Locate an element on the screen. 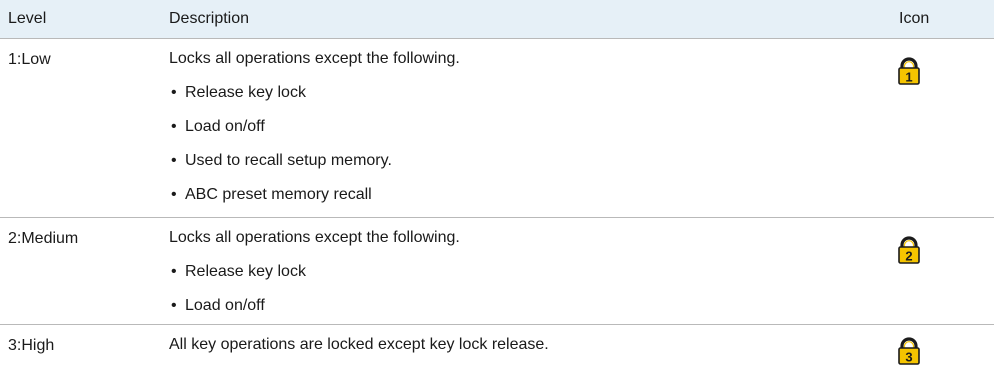 This screenshot has height=372, width=994. lock-level-2-icon: 2 is located at coordinates (909, 250).